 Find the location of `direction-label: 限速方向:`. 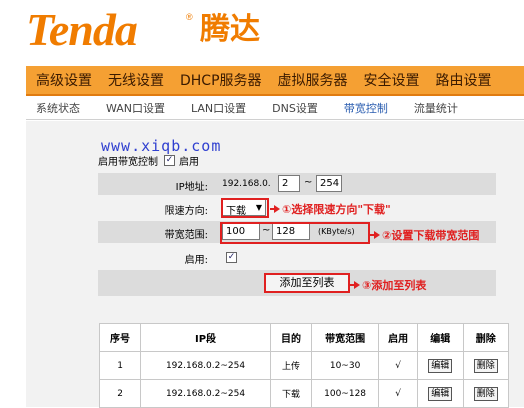

direction-label: 限速方向: is located at coordinates (186, 211).